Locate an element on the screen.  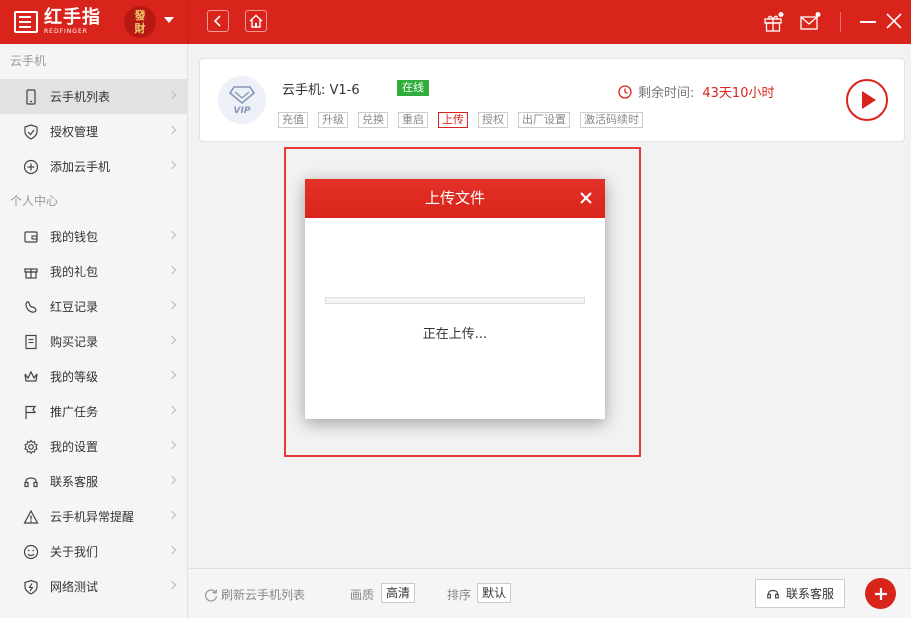
remaining-value: 43天10小时 is located at coordinates (738, 93).